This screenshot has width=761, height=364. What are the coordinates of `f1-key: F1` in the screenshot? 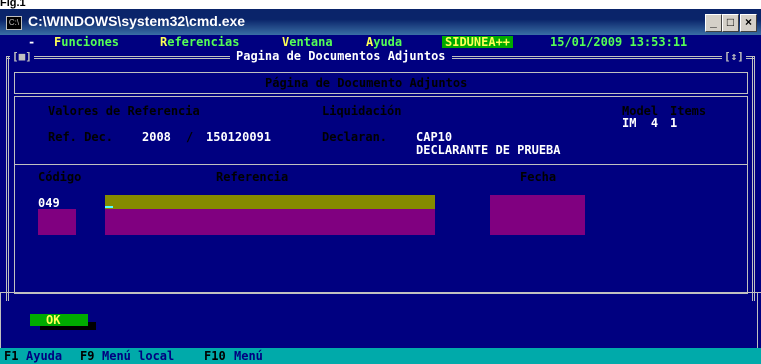 It's located at (11, 356).